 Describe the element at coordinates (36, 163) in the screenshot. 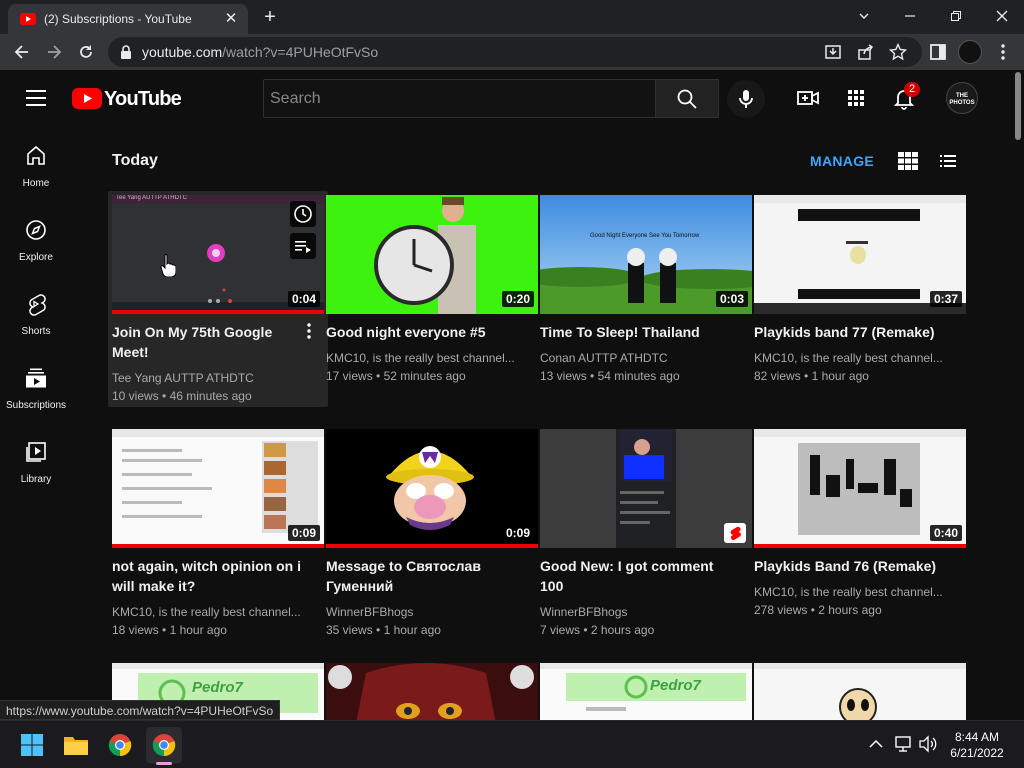

I see `sidebar-item-home: Home` at that location.